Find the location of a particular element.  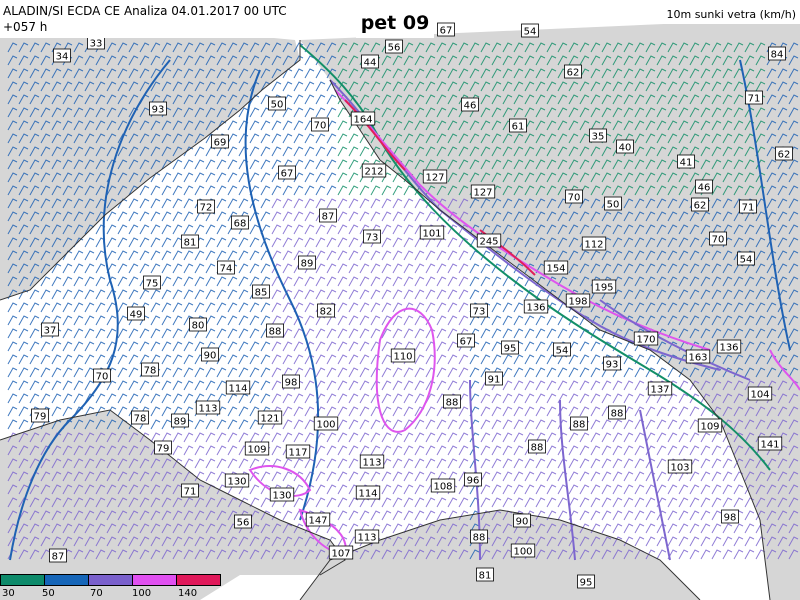

station-value: 89 is located at coordinates (180, 422).